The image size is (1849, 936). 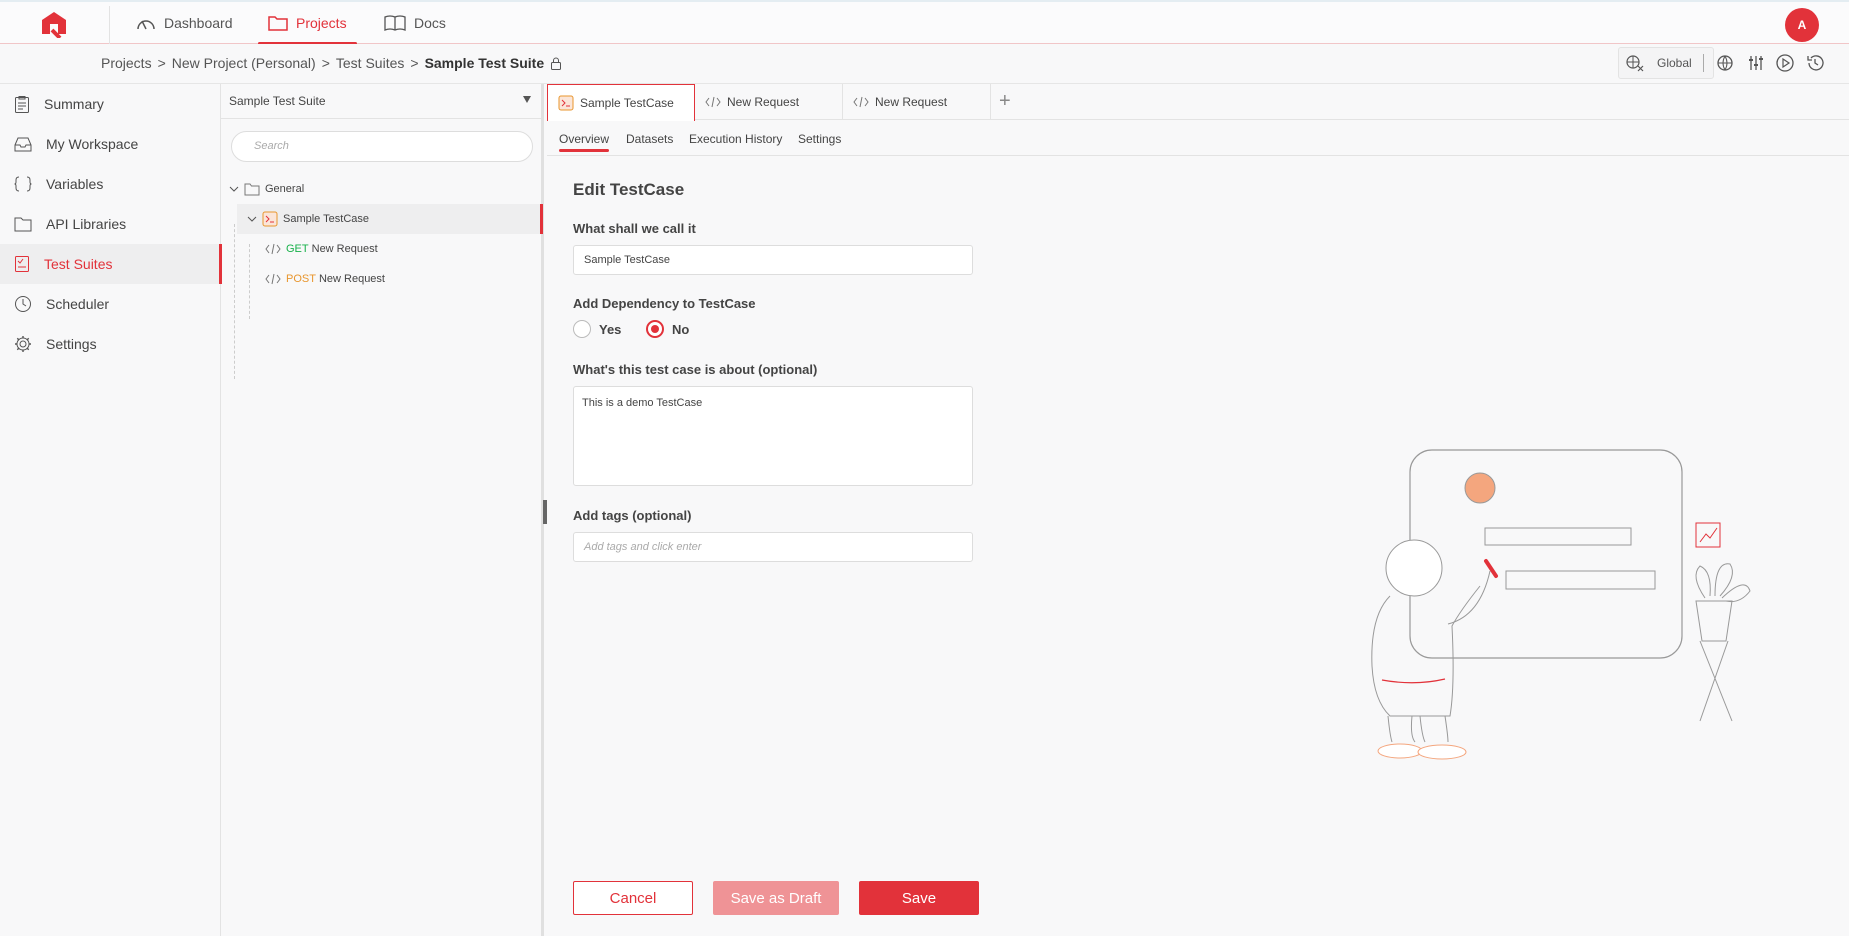 I want to click on lock-icon, so click(x=556, y=63).